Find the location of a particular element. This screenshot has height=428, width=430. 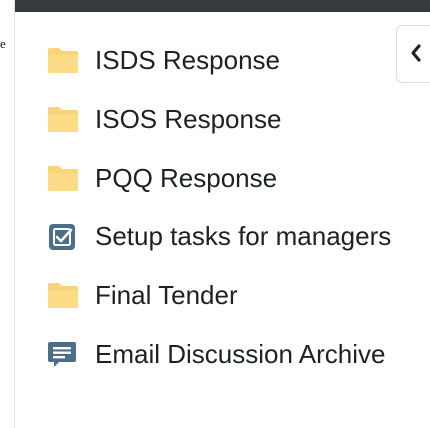

activity-item-final-tender: Final Tender is located at coordinates (219, 295).